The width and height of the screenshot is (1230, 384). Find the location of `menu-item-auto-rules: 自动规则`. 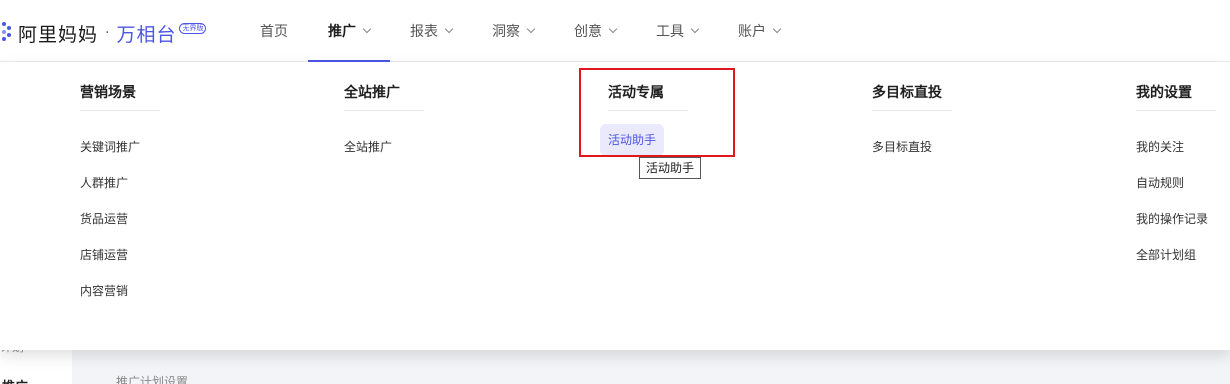

menu-item-auto-rules: 自动规则 is located at coordinates (1176, 183).